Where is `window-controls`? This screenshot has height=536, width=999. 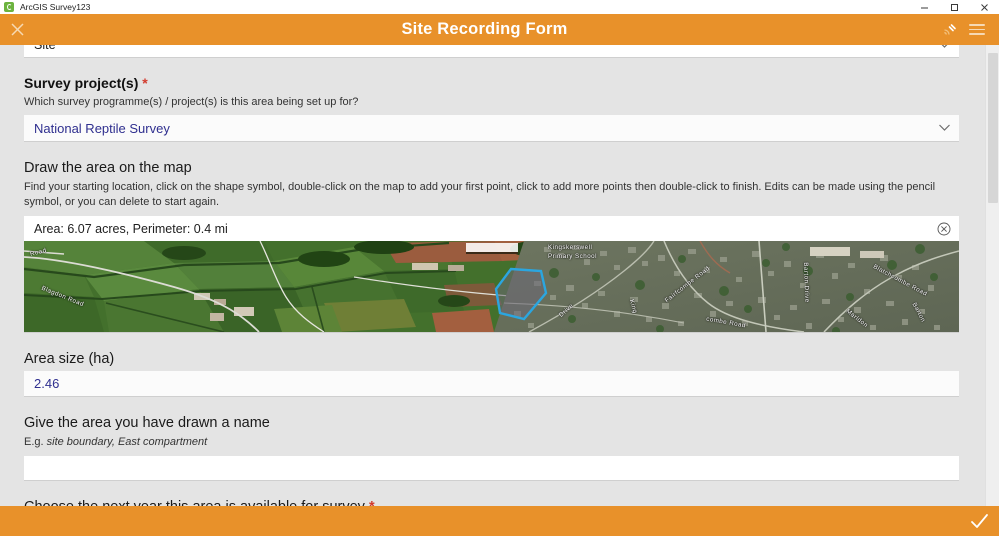 window-controls is located at coordinates (954, 7).